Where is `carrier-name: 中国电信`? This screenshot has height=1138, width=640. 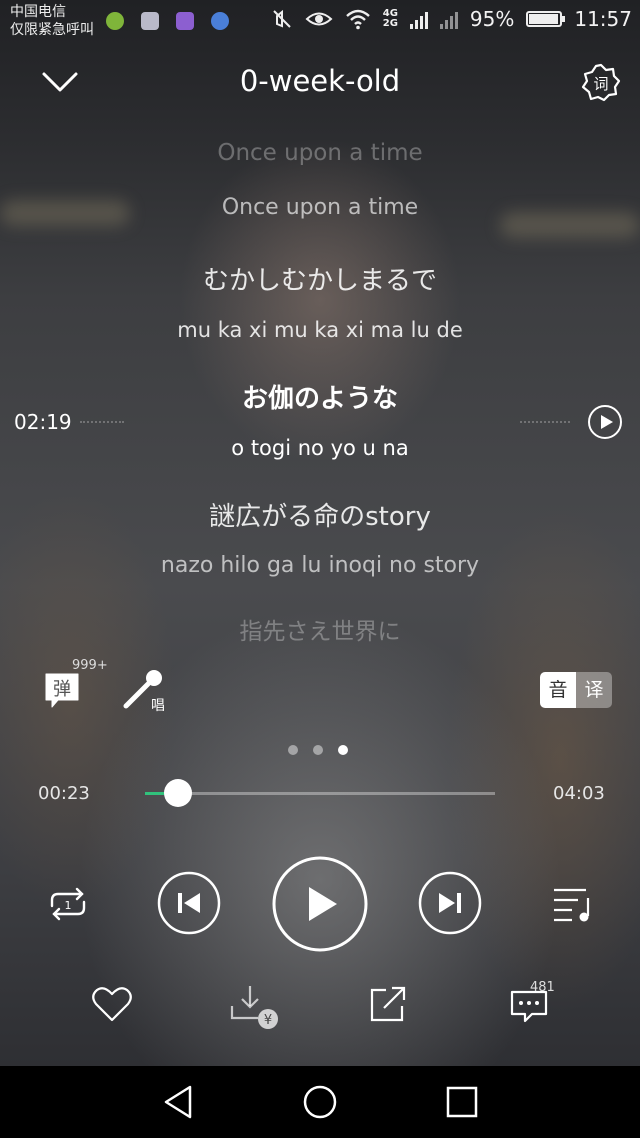 carrier-name: 中国电信 is located at coordinates (38, 12).